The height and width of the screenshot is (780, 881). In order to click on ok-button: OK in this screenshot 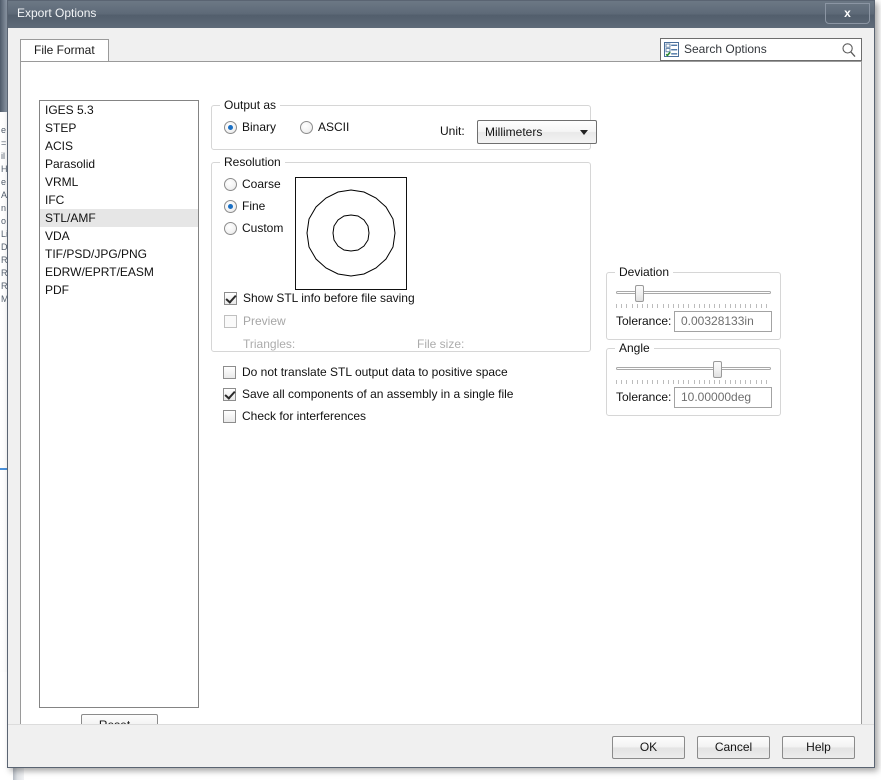, I will do `click(648, 747)`.